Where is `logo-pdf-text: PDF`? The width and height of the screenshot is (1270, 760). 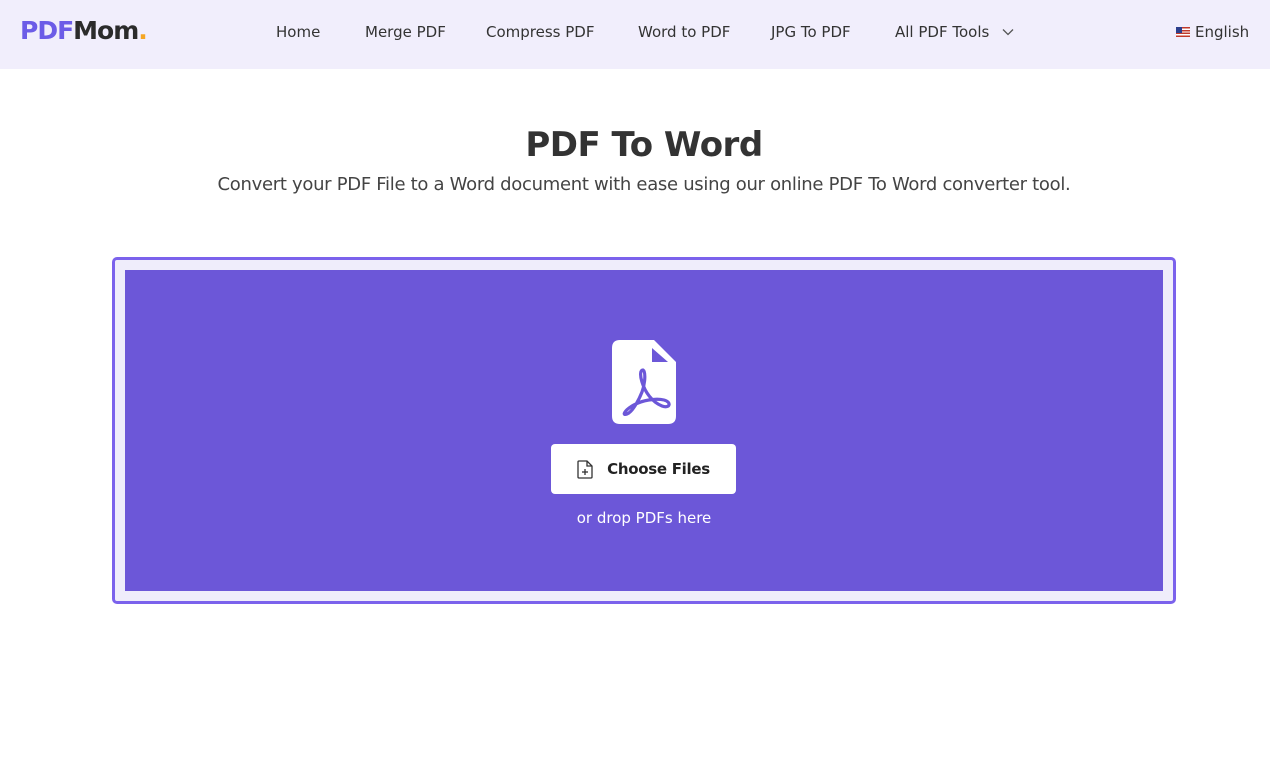
logo-pdf-text: PDF is located at coordinates (47, 30).